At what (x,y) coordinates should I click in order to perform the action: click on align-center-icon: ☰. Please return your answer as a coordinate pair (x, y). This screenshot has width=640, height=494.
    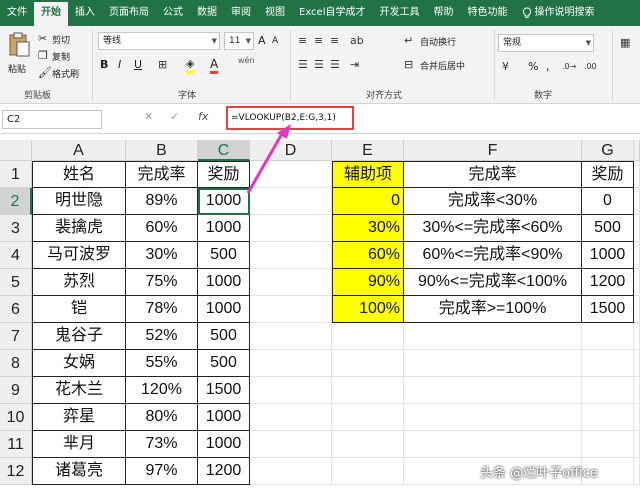
    Looking at the image, I should click on (319, 65).